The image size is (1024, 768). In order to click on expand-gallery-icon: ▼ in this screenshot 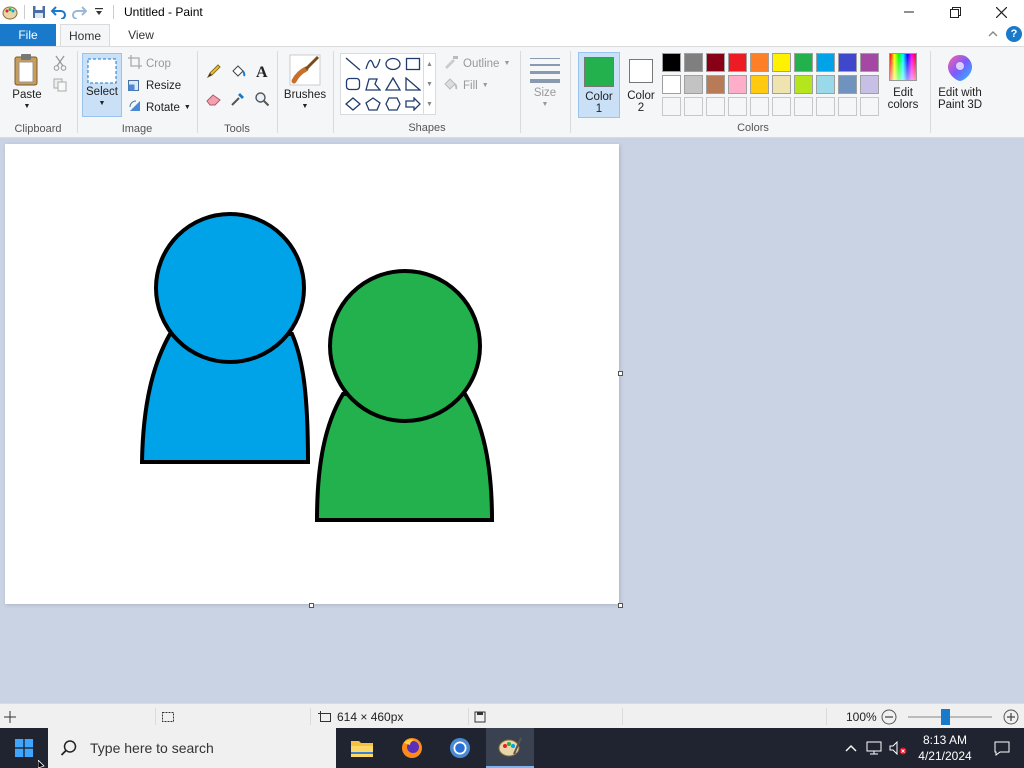, I will do `click(429, 104)`.